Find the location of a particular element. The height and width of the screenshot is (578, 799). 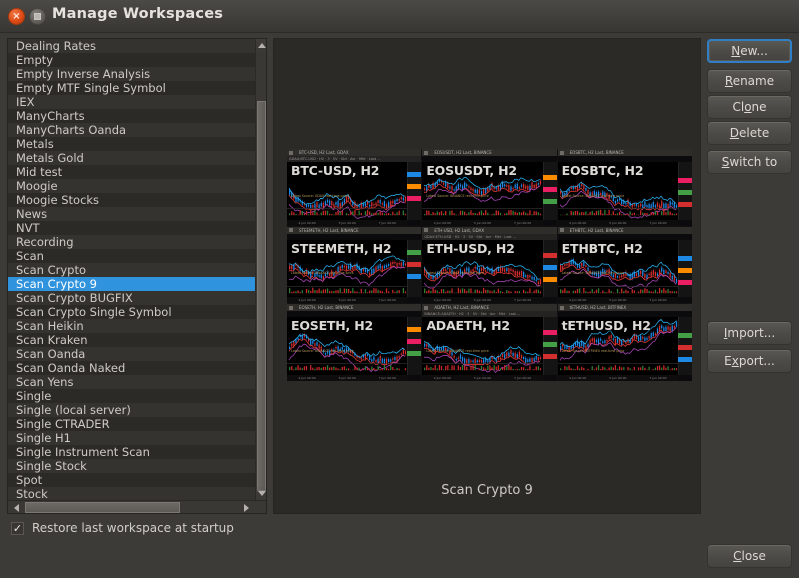

vertical-scroll-thumb is located at coordinates (261, 296).